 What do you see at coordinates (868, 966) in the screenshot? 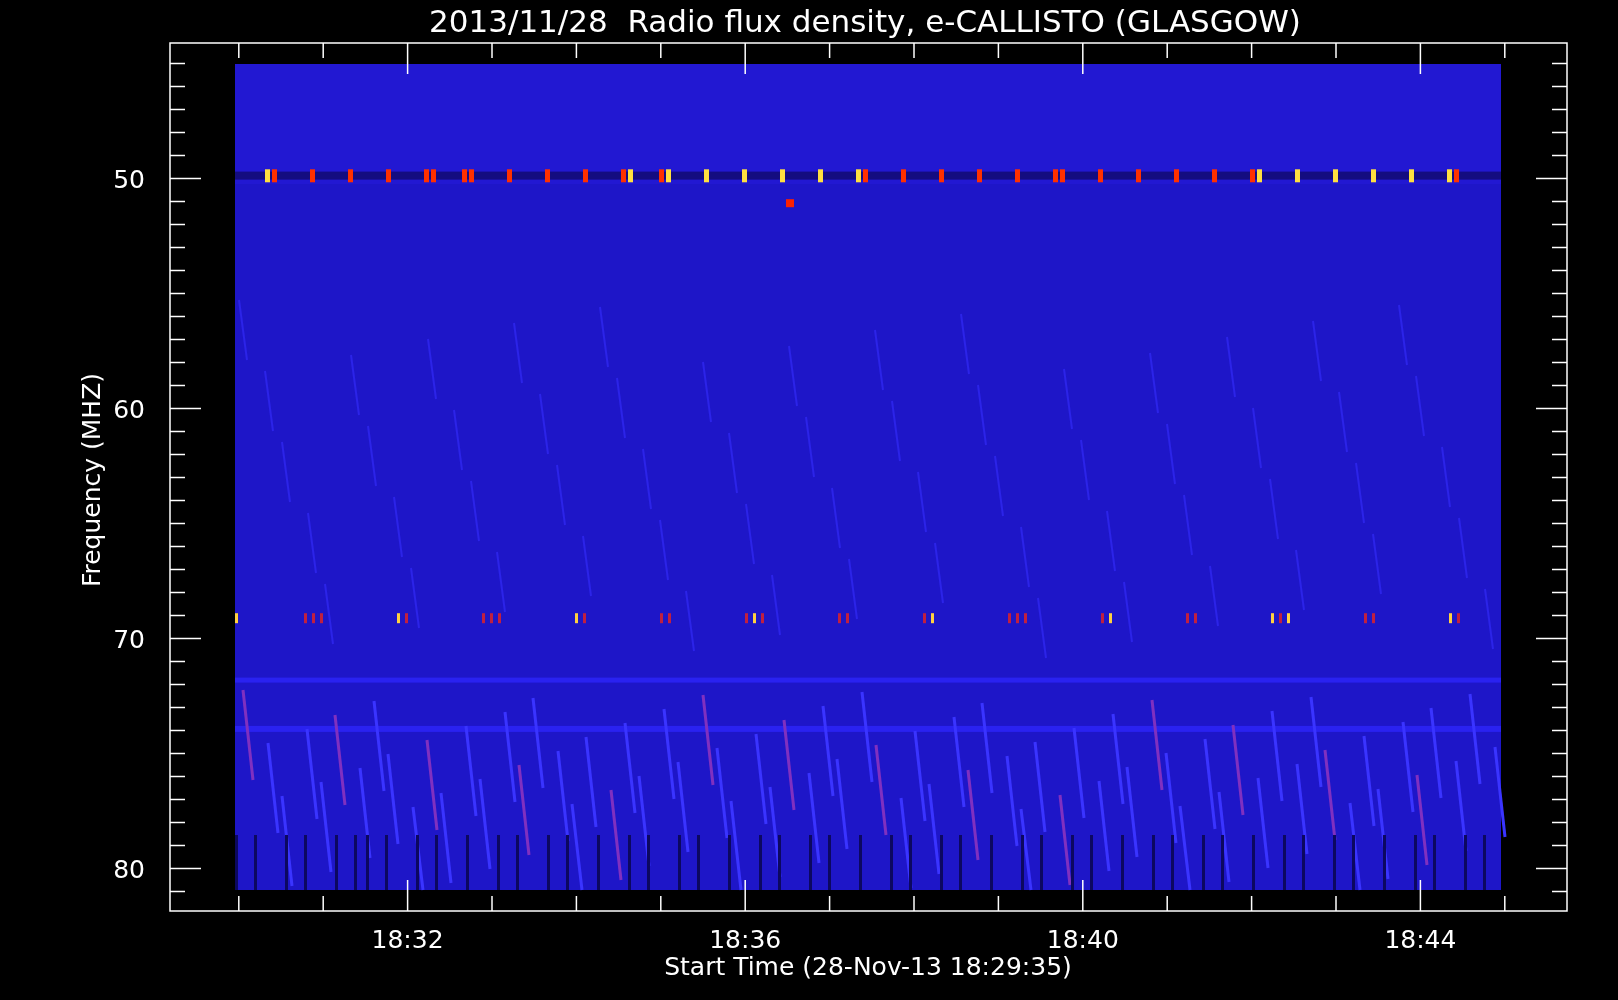
I see `x-axis-label: Start Time (28-Nov-13 18:29:35)` at bounding box center [868, 966].